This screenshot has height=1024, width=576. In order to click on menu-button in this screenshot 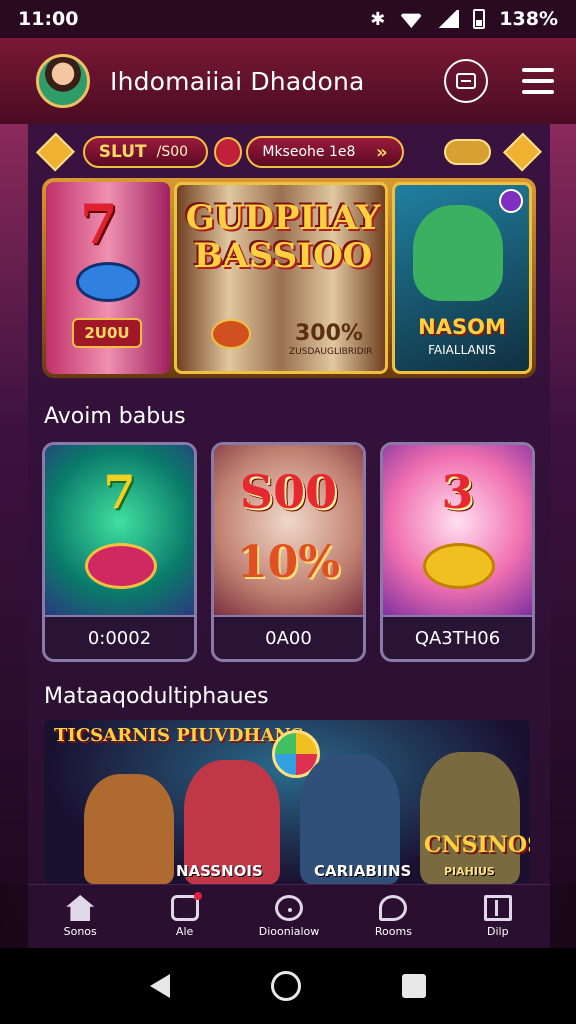, I will do `click(538, 81)`.